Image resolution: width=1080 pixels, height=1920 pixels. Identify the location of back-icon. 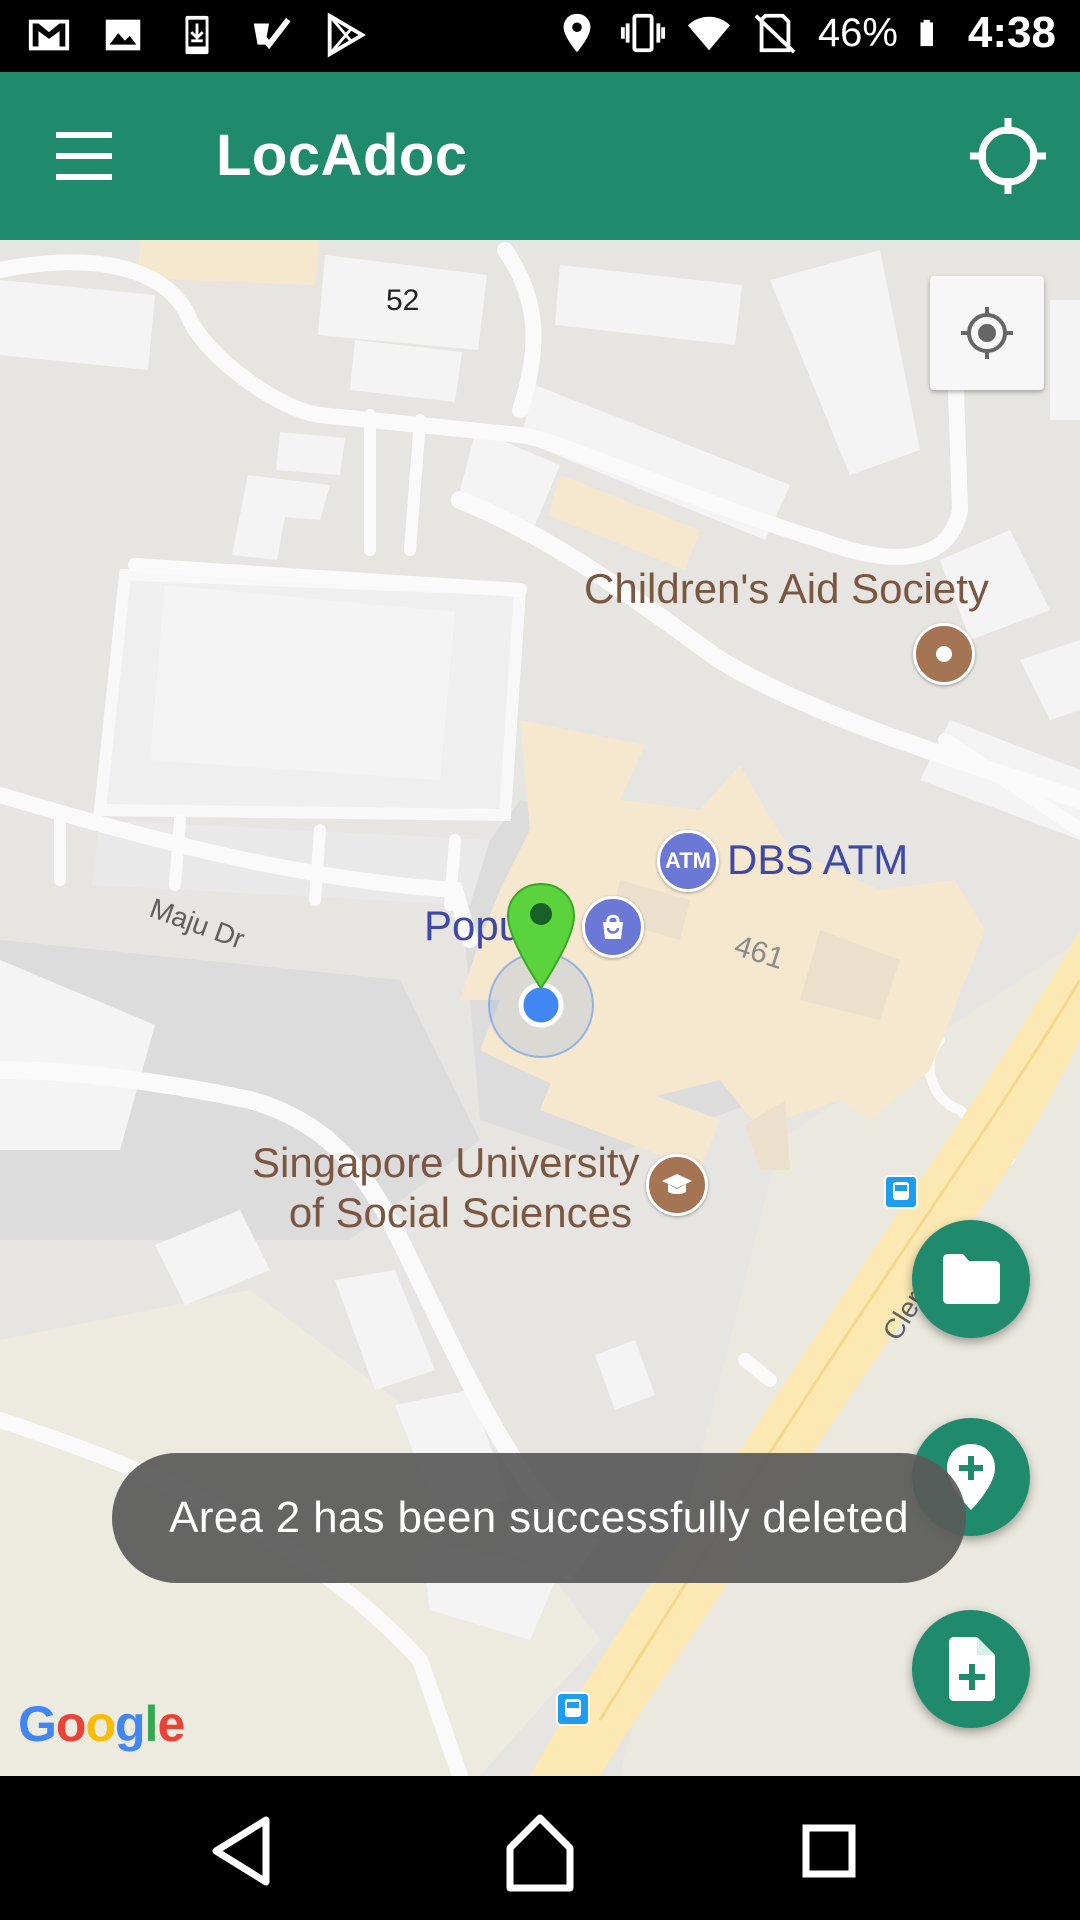
(244, 1851).